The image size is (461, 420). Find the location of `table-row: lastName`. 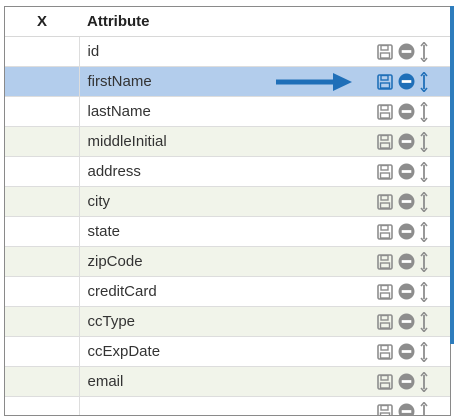

table-row: lastName is located at coordinates (227, 111).